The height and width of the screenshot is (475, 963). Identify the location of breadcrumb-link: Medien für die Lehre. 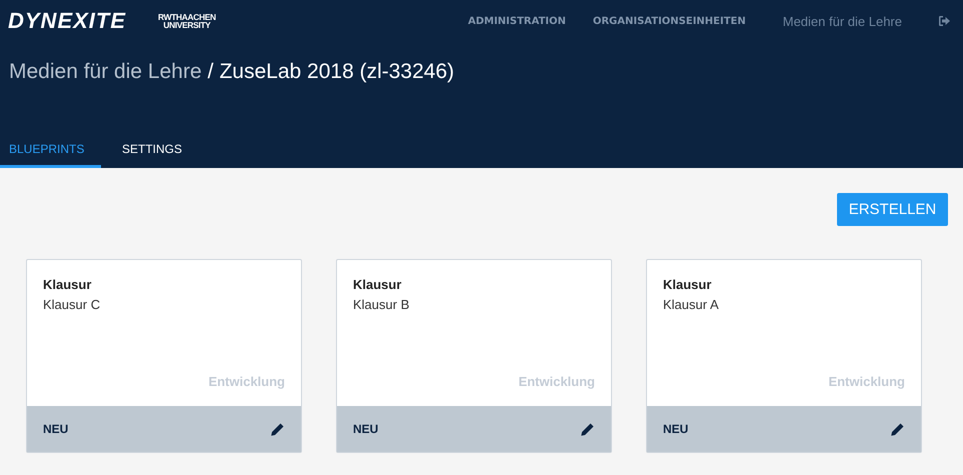
(105, 72).